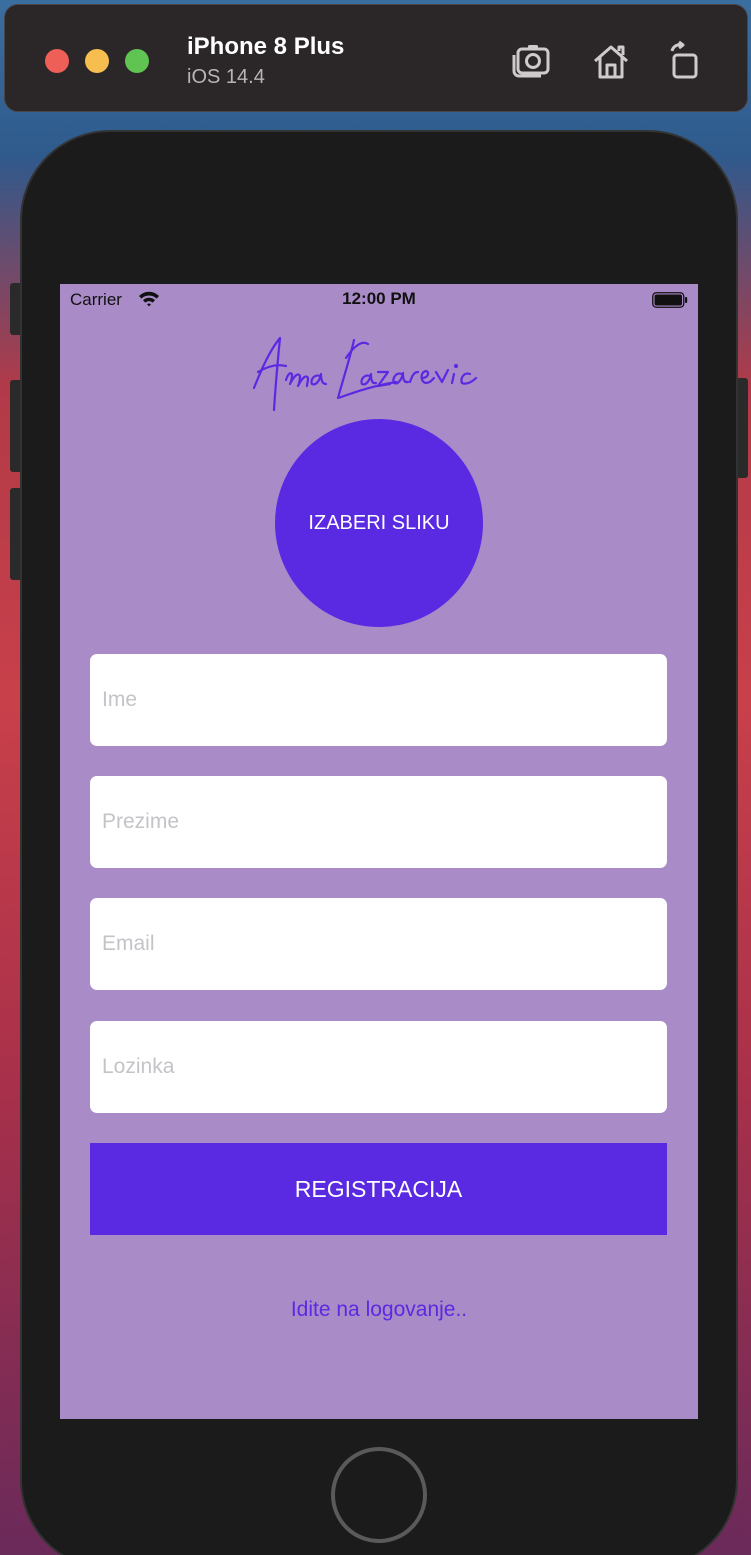  Describe the element at coordinates (57, 61) in the screenshot. I see `close-window-button` at that location.